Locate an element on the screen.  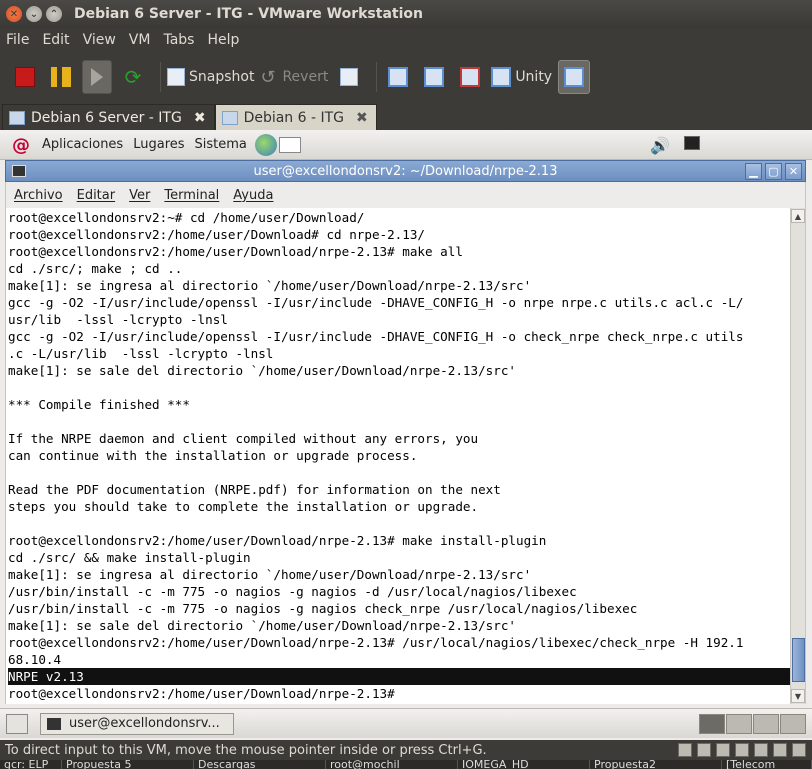
menu-vm: VM is located at coordinates (140, 40).